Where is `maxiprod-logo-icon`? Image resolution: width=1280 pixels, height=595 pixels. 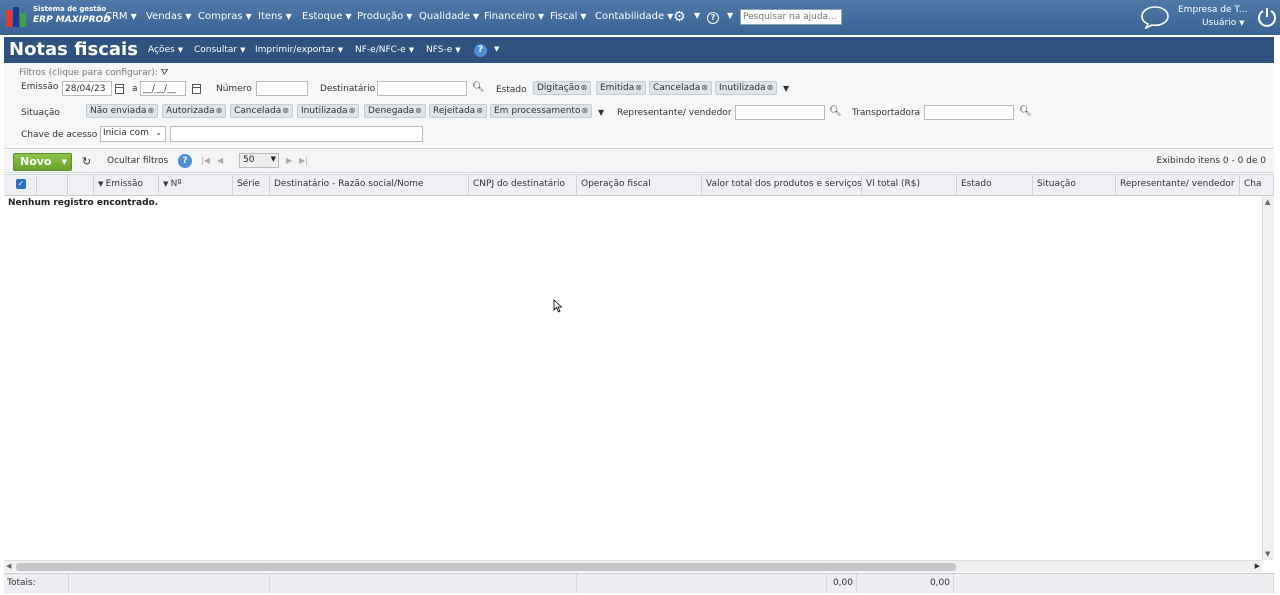
maxiprod-logo-icon is located at coordinates (17, 17).